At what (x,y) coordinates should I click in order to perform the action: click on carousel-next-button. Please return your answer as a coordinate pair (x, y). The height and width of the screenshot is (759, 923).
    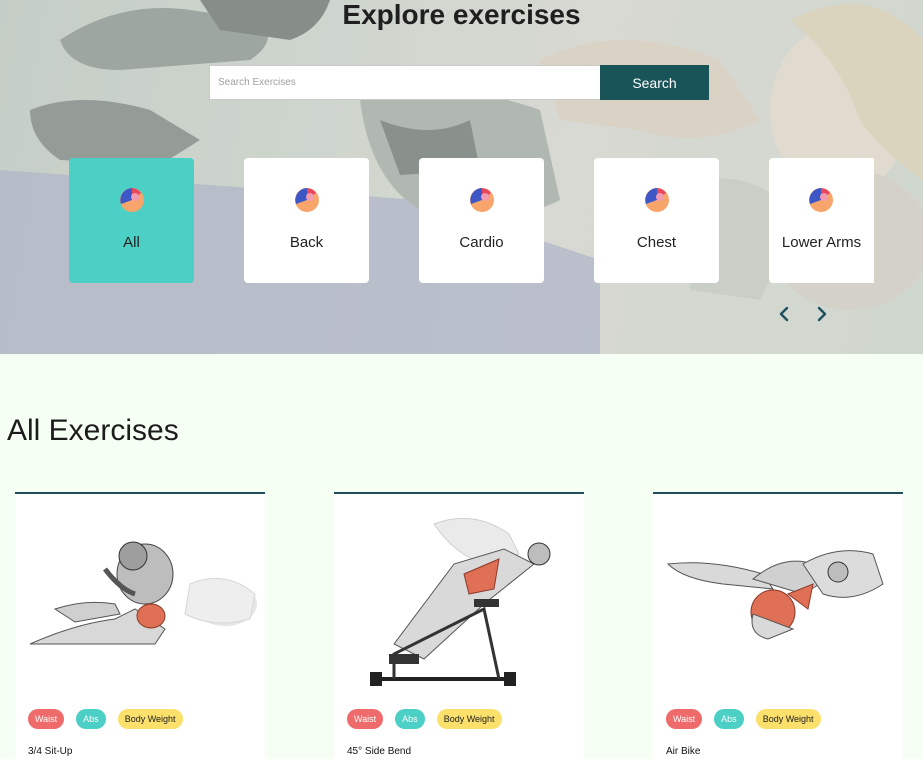
    Looking at the image, I should click on (822, 314).